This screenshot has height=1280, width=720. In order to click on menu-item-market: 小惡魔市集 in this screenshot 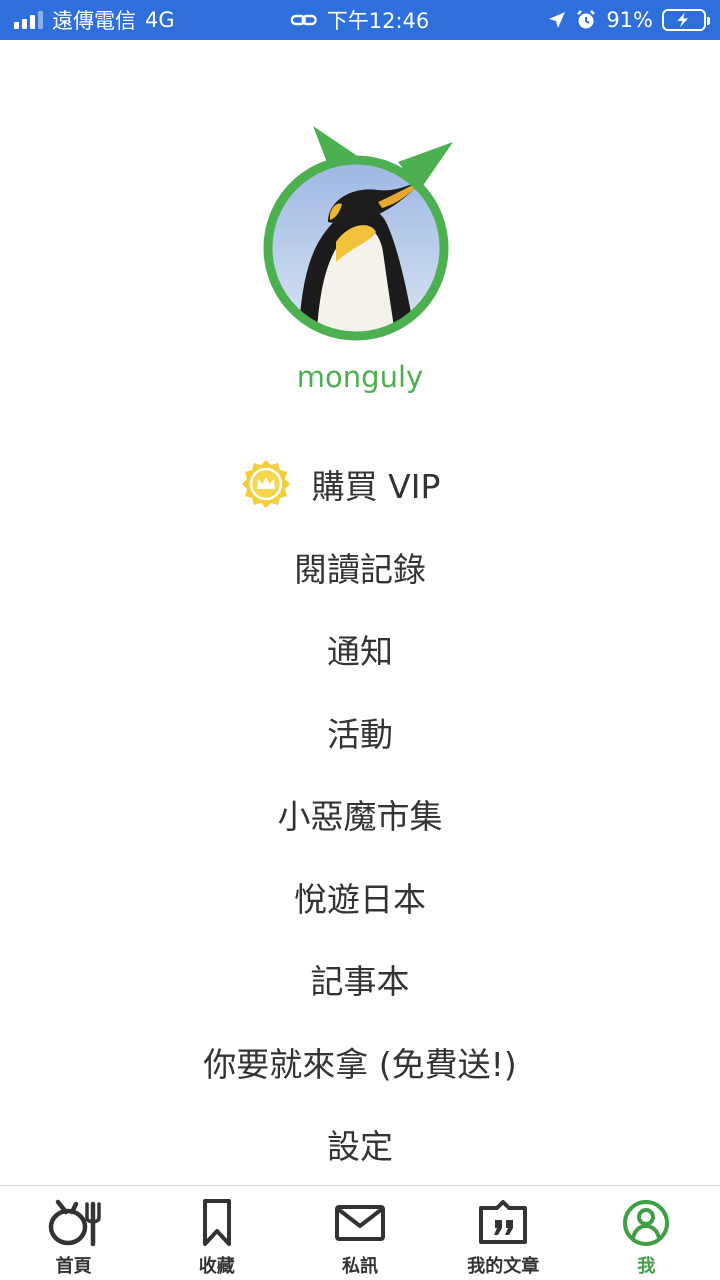, I will do `click(360, 814)`.